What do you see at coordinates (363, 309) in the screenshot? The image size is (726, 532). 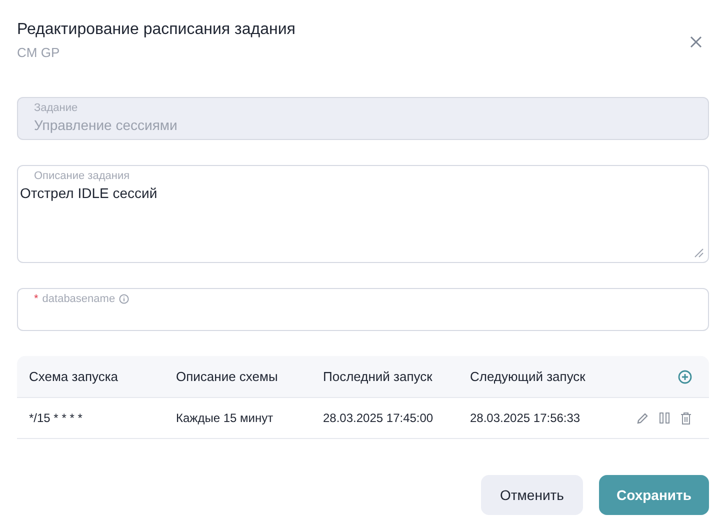 I see `input-field: * databasename` at bounding box center [363, 309].